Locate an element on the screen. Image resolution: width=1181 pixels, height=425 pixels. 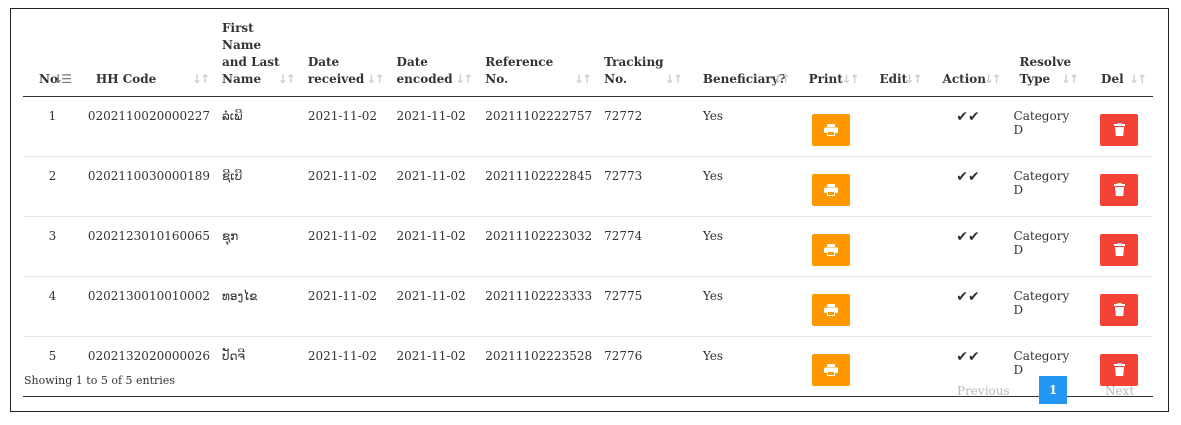
row-hh-code: 0202110030000189 is located at coordinates (149, 186).